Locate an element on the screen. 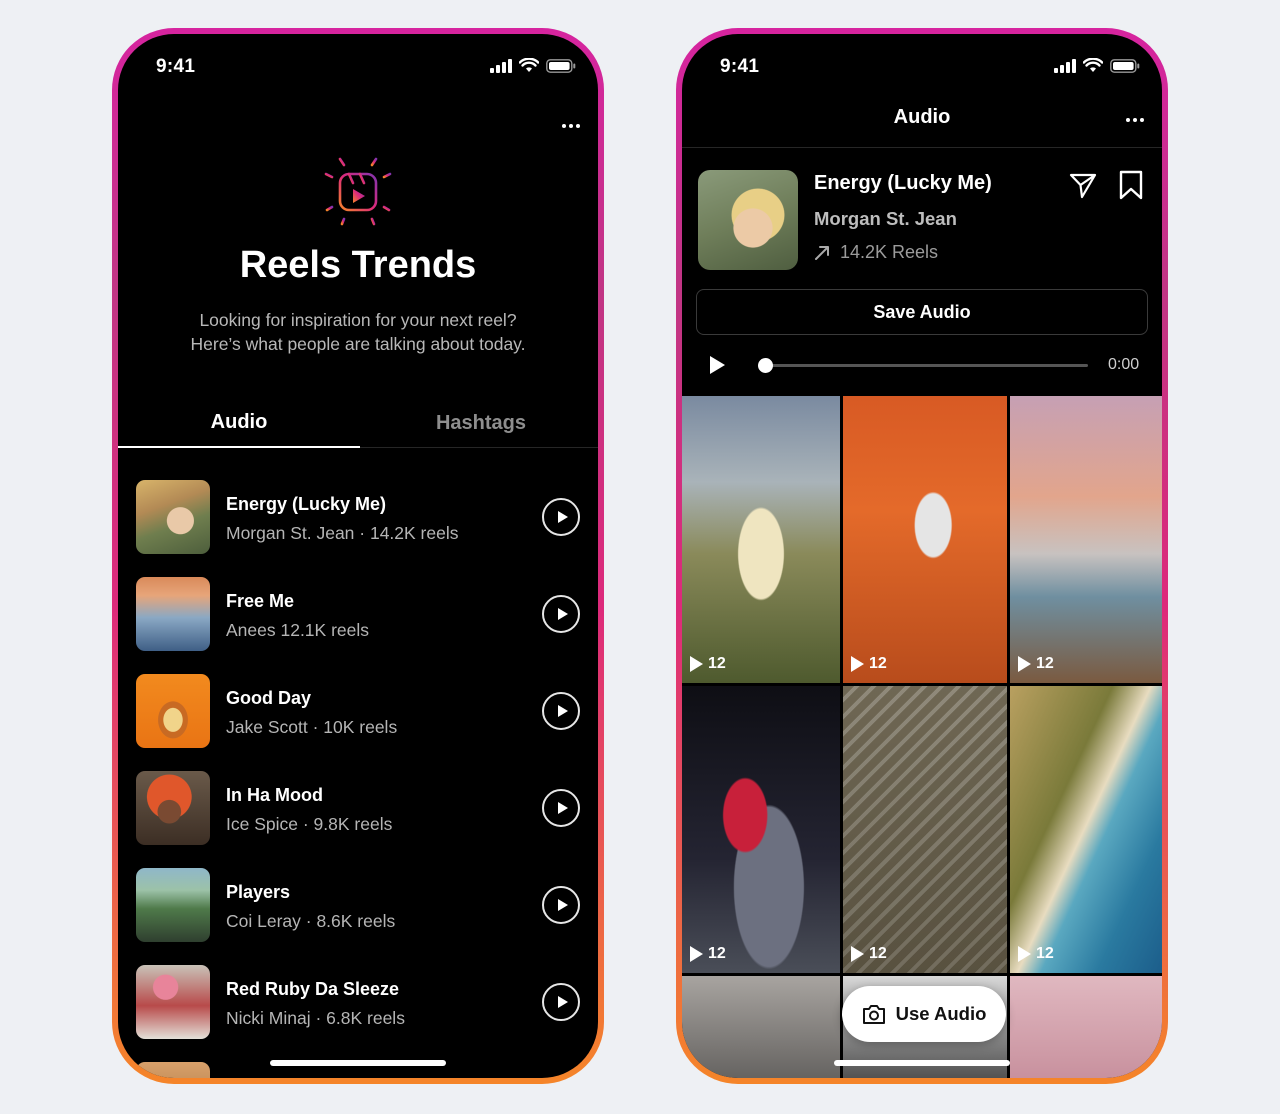  status-icons is located at coordinates (1097, 65).